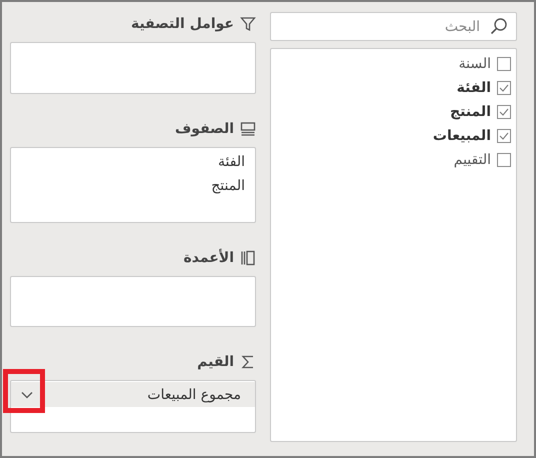 The image size is (536, 458). I want to click on field-label: التقييم, so click(472, 160).